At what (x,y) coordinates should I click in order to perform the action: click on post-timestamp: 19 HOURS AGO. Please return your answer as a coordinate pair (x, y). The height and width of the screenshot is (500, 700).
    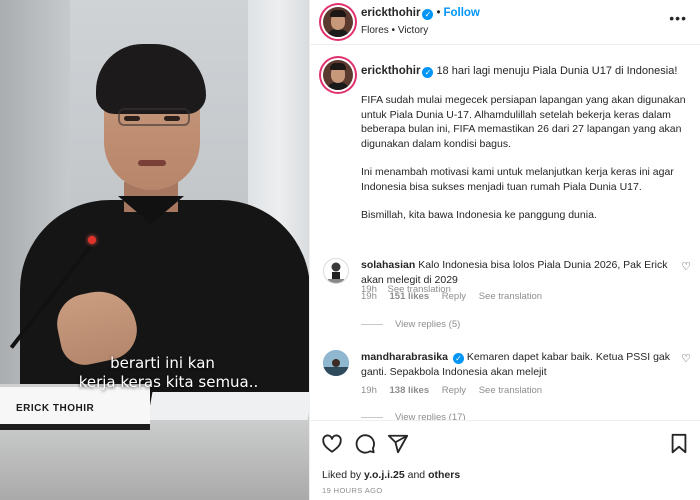
    Looking at the image, I should click on (352, 490).